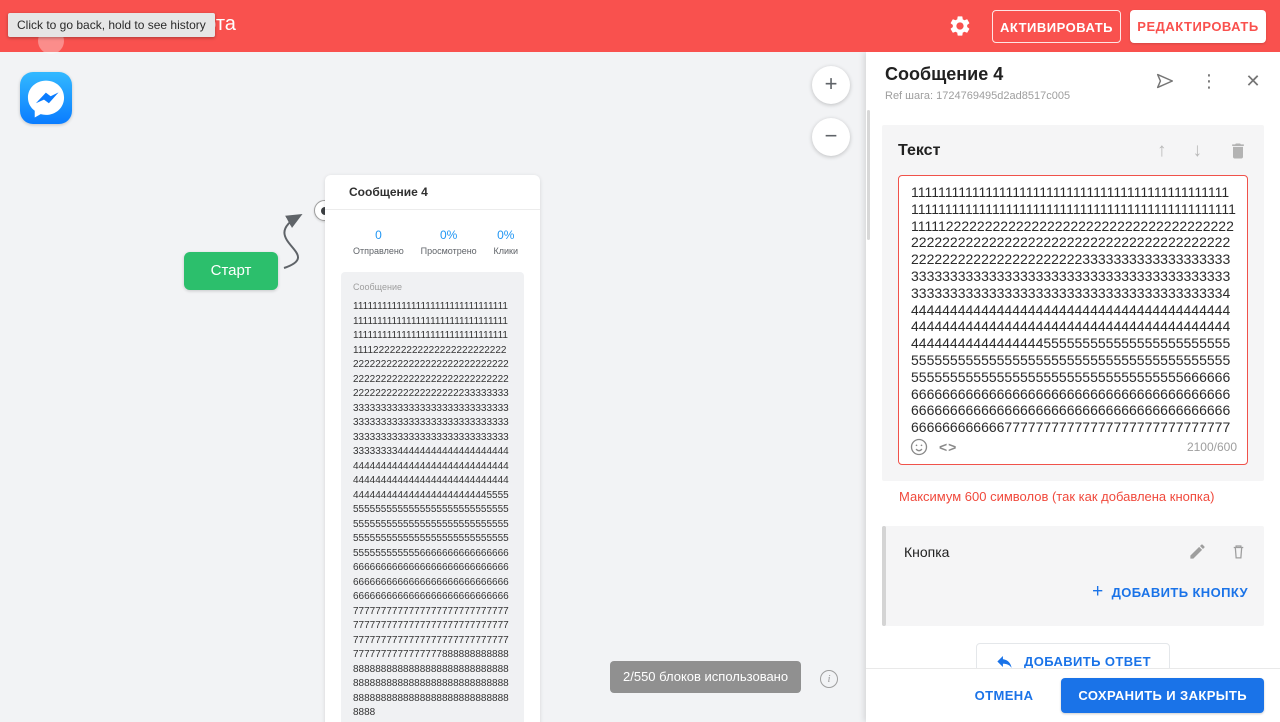 Image resolution: width=1280 pixels, height=722 pixels. I want to click on stat-clicks: 0% Клики, so click(505, 242).